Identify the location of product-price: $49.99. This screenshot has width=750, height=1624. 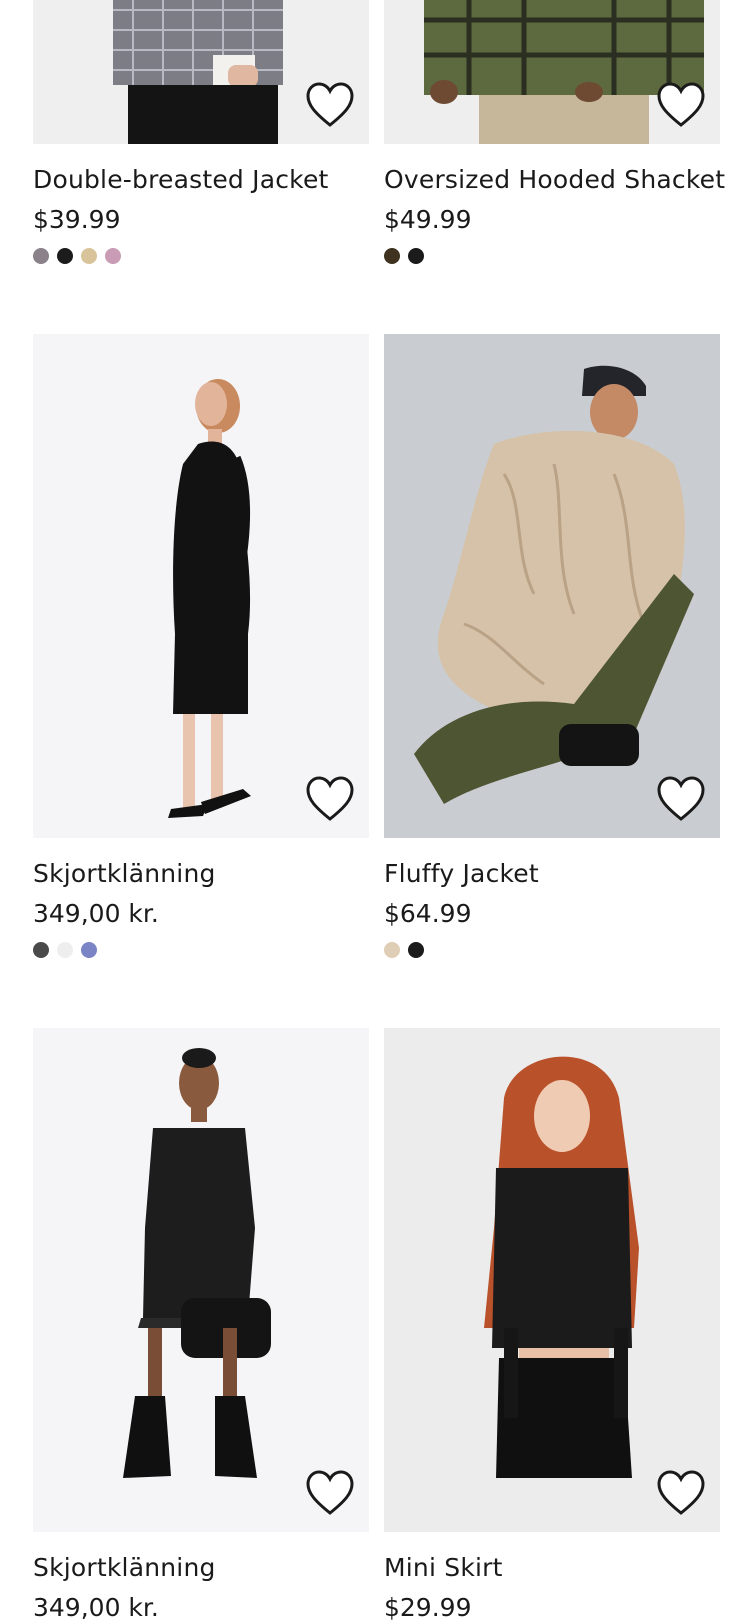
(428, 219).